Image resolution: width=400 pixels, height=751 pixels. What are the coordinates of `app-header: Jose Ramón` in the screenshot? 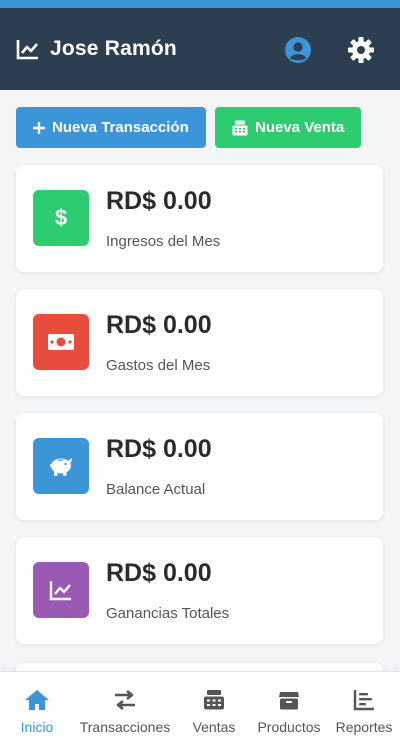 It's located at (200, 49).